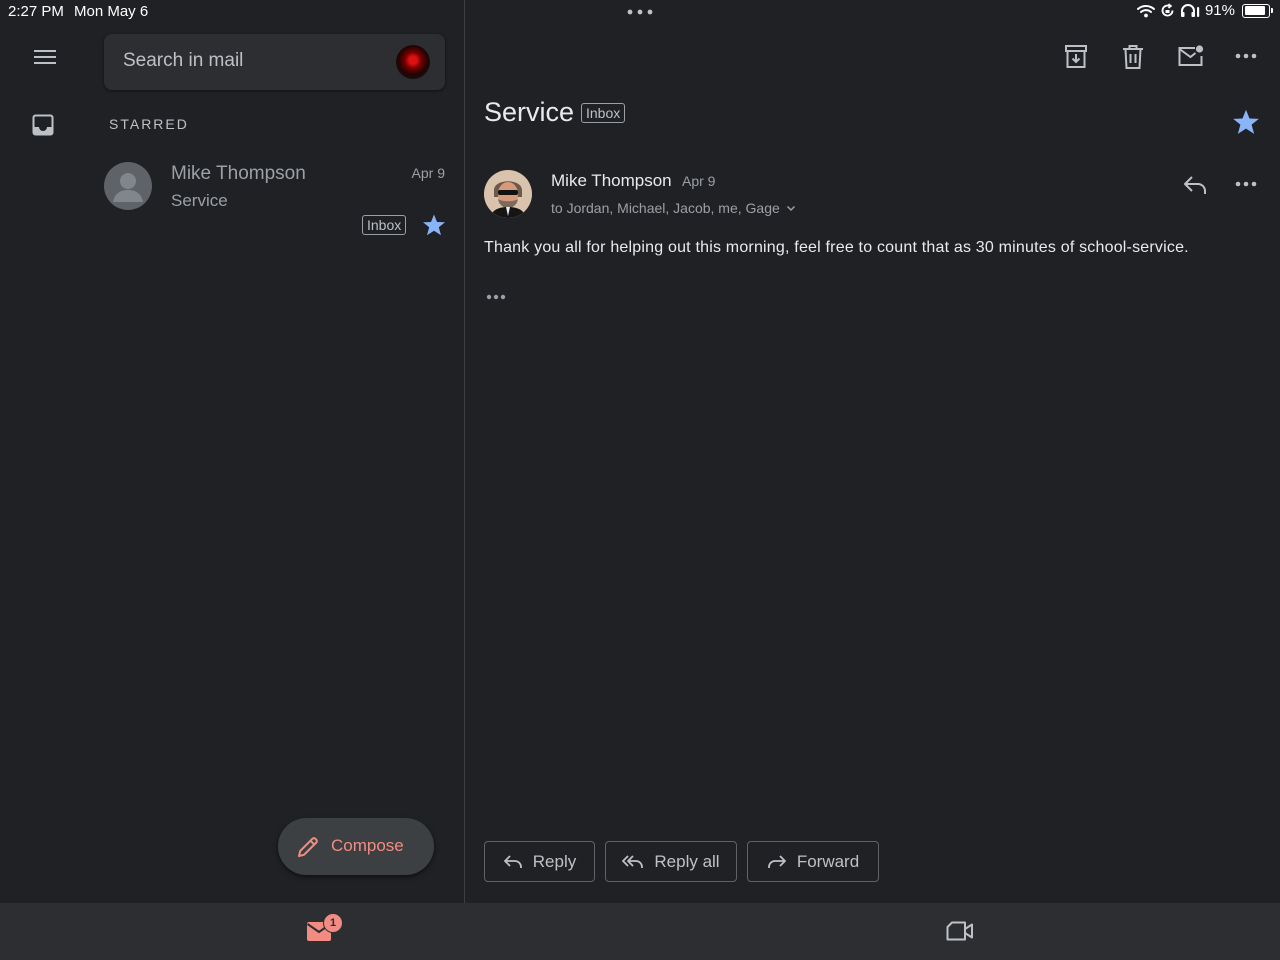 The image size is (1280, 960). What do you see at coordinates (149, 124) in the screenshot?
I see `section-label-starred: STARRED` at bounding box center [149, 124].